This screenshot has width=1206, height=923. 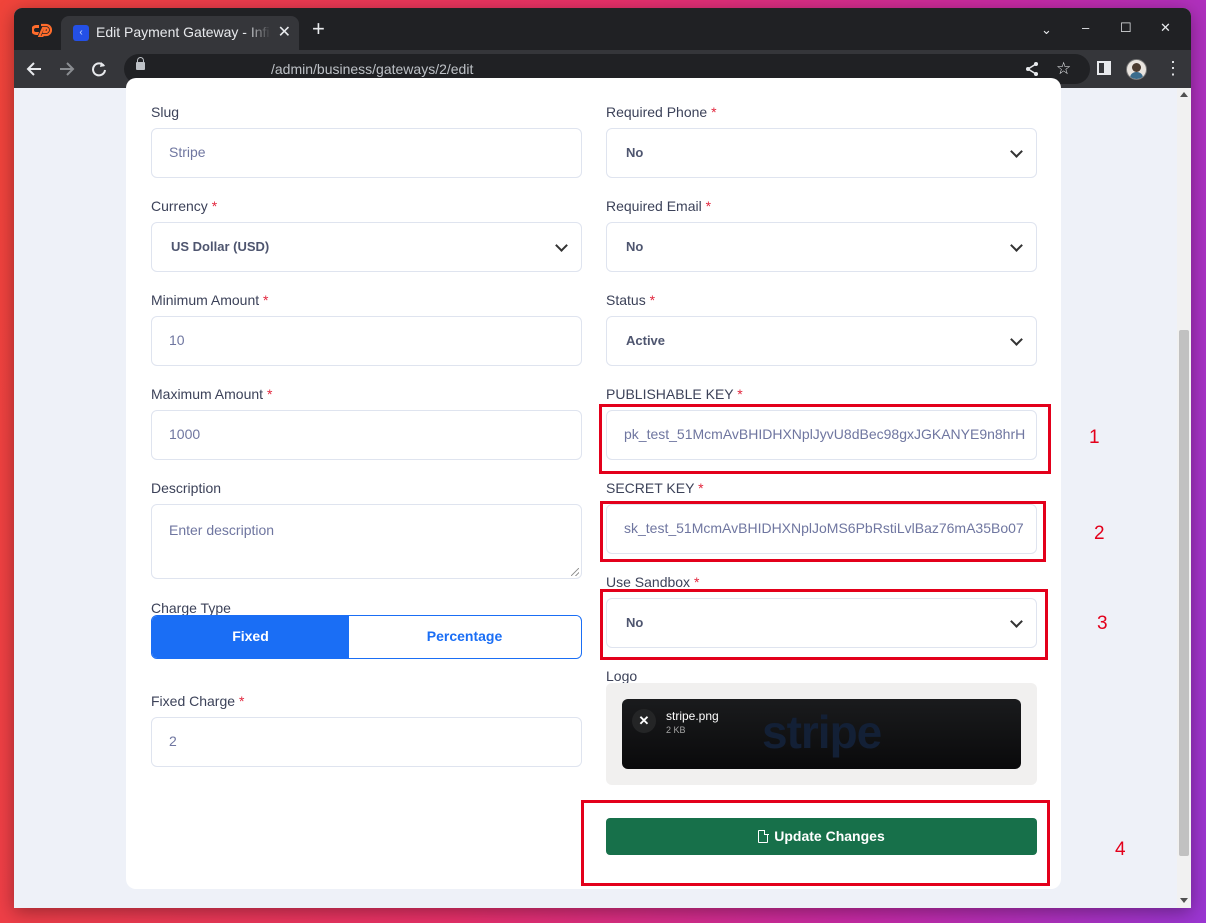 What do you see at coordinates (42, 30) in the screenshot?
I see `cpanel-icon` at bounding box center [42, 30].